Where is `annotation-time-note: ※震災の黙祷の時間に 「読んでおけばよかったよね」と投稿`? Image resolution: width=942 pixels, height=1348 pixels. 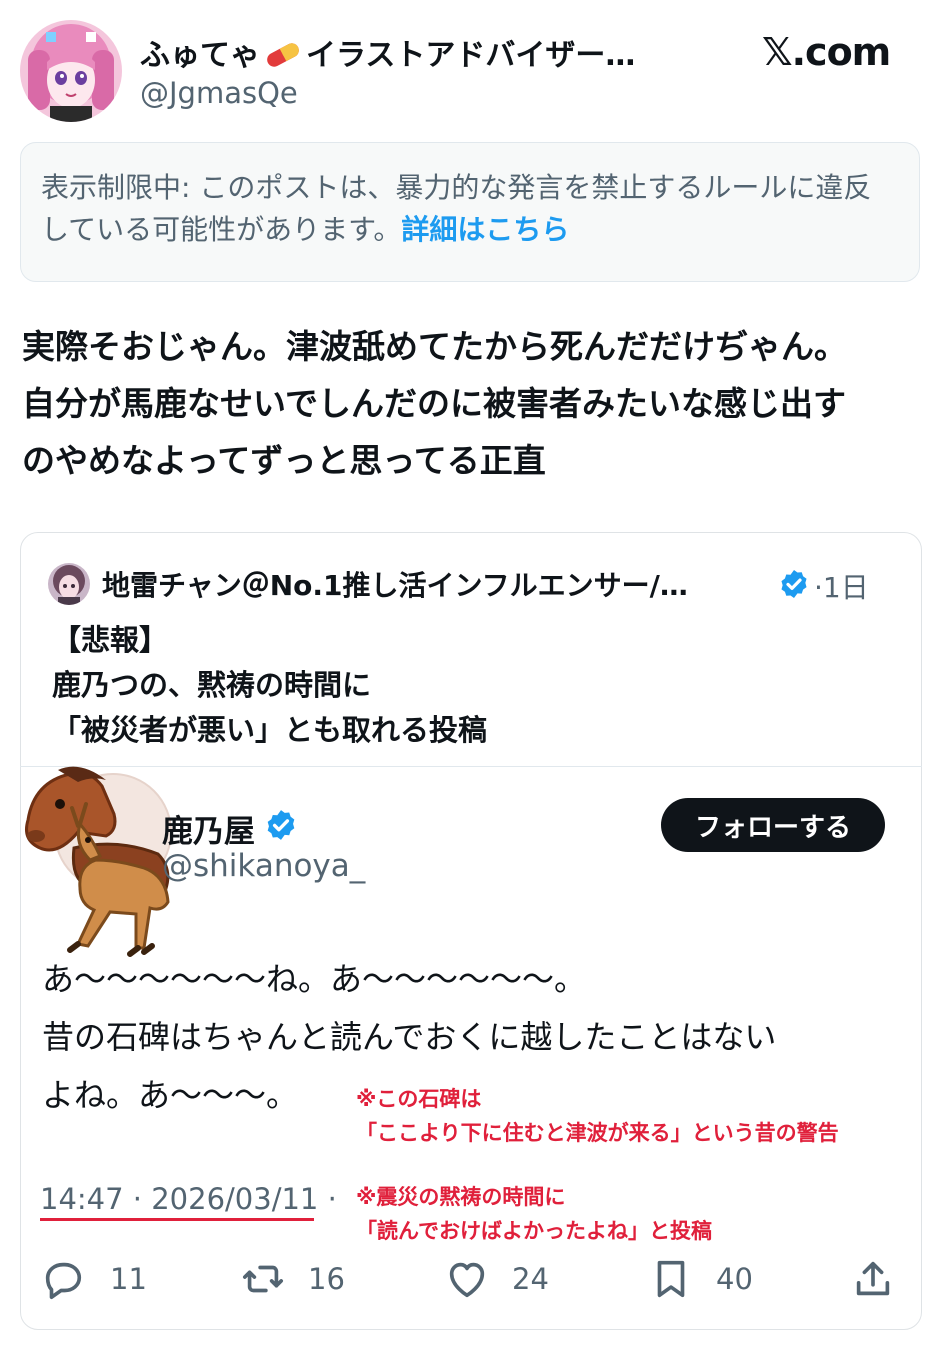
annotation-time-note: ※震災の黙祷の時間に 「読んでおけばよかったよね」と投稿 is located at coordinates (534, 1214).